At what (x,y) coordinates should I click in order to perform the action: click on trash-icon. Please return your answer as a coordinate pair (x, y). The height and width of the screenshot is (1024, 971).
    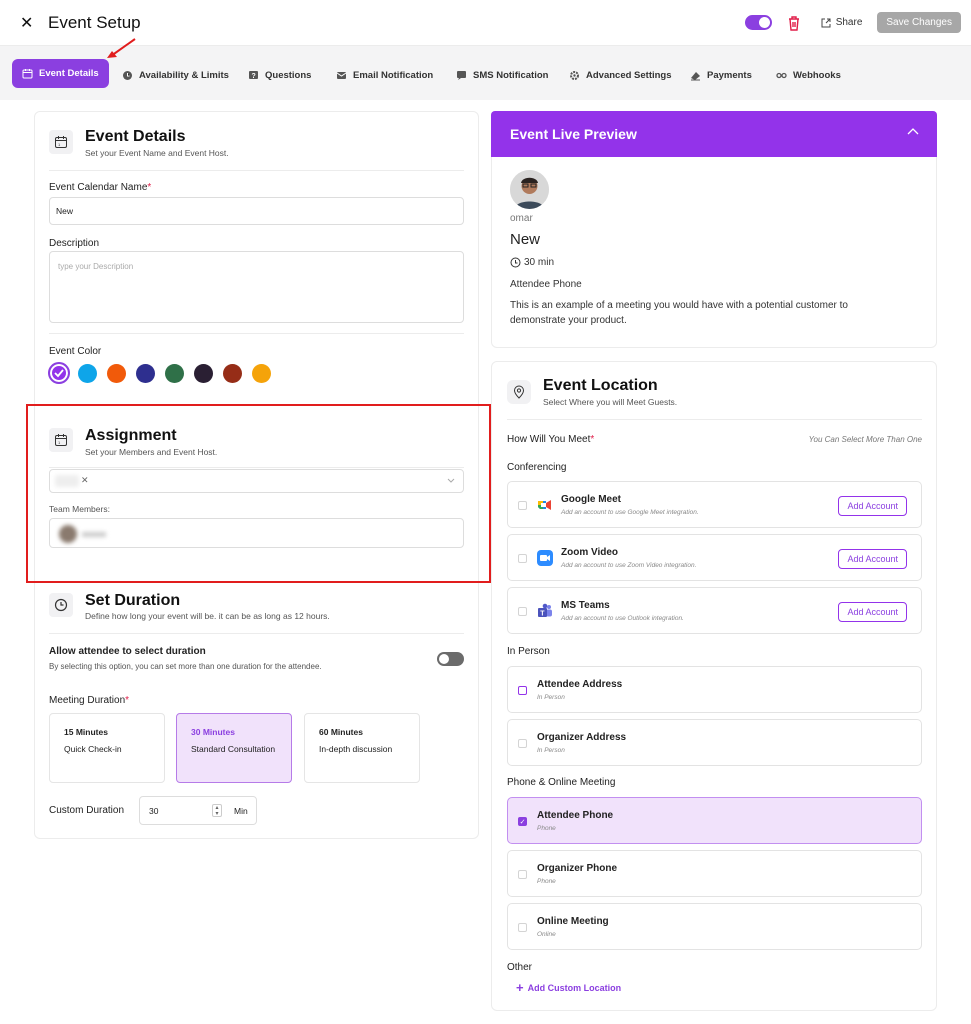
    Looking at the image, I should click on (794, 23).